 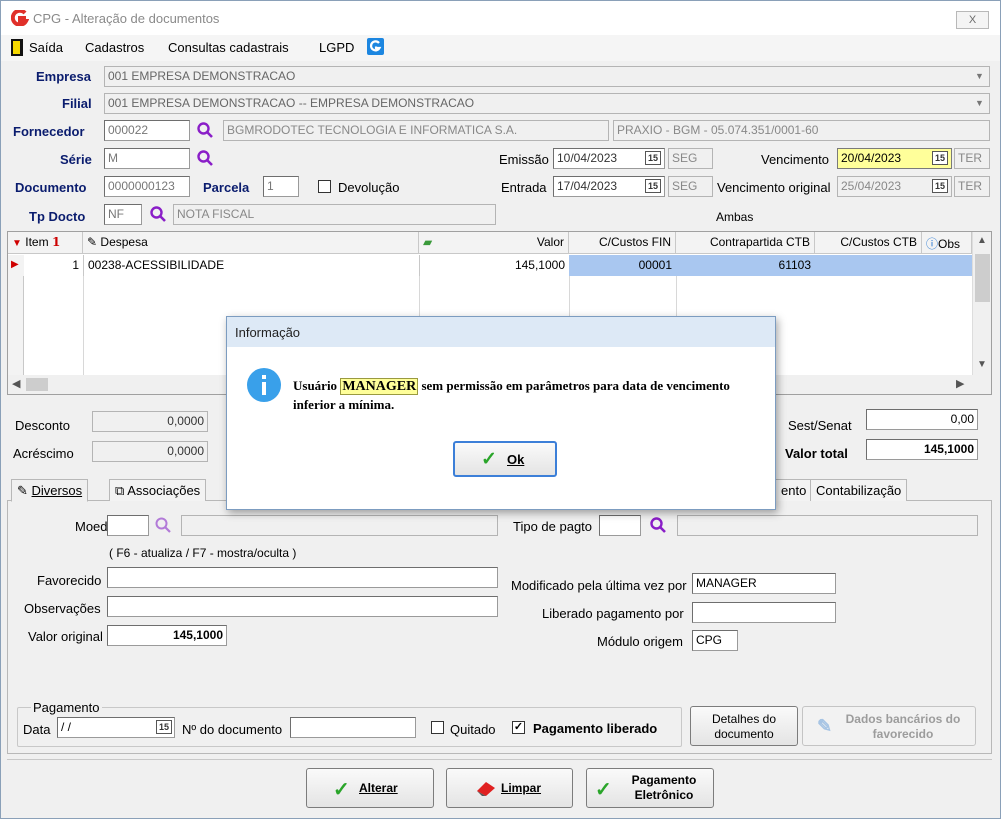 I want to click on favorecido-input, so click(x=302, y=577).